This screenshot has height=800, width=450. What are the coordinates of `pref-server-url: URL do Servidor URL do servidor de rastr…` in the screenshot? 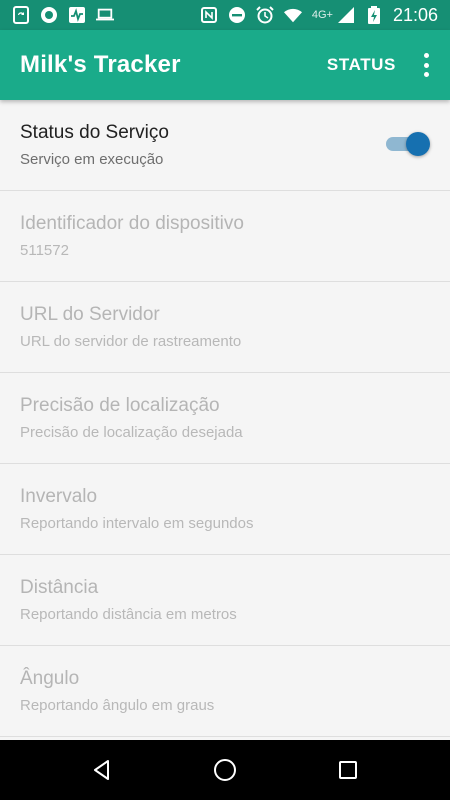 It's located at (225, 327).